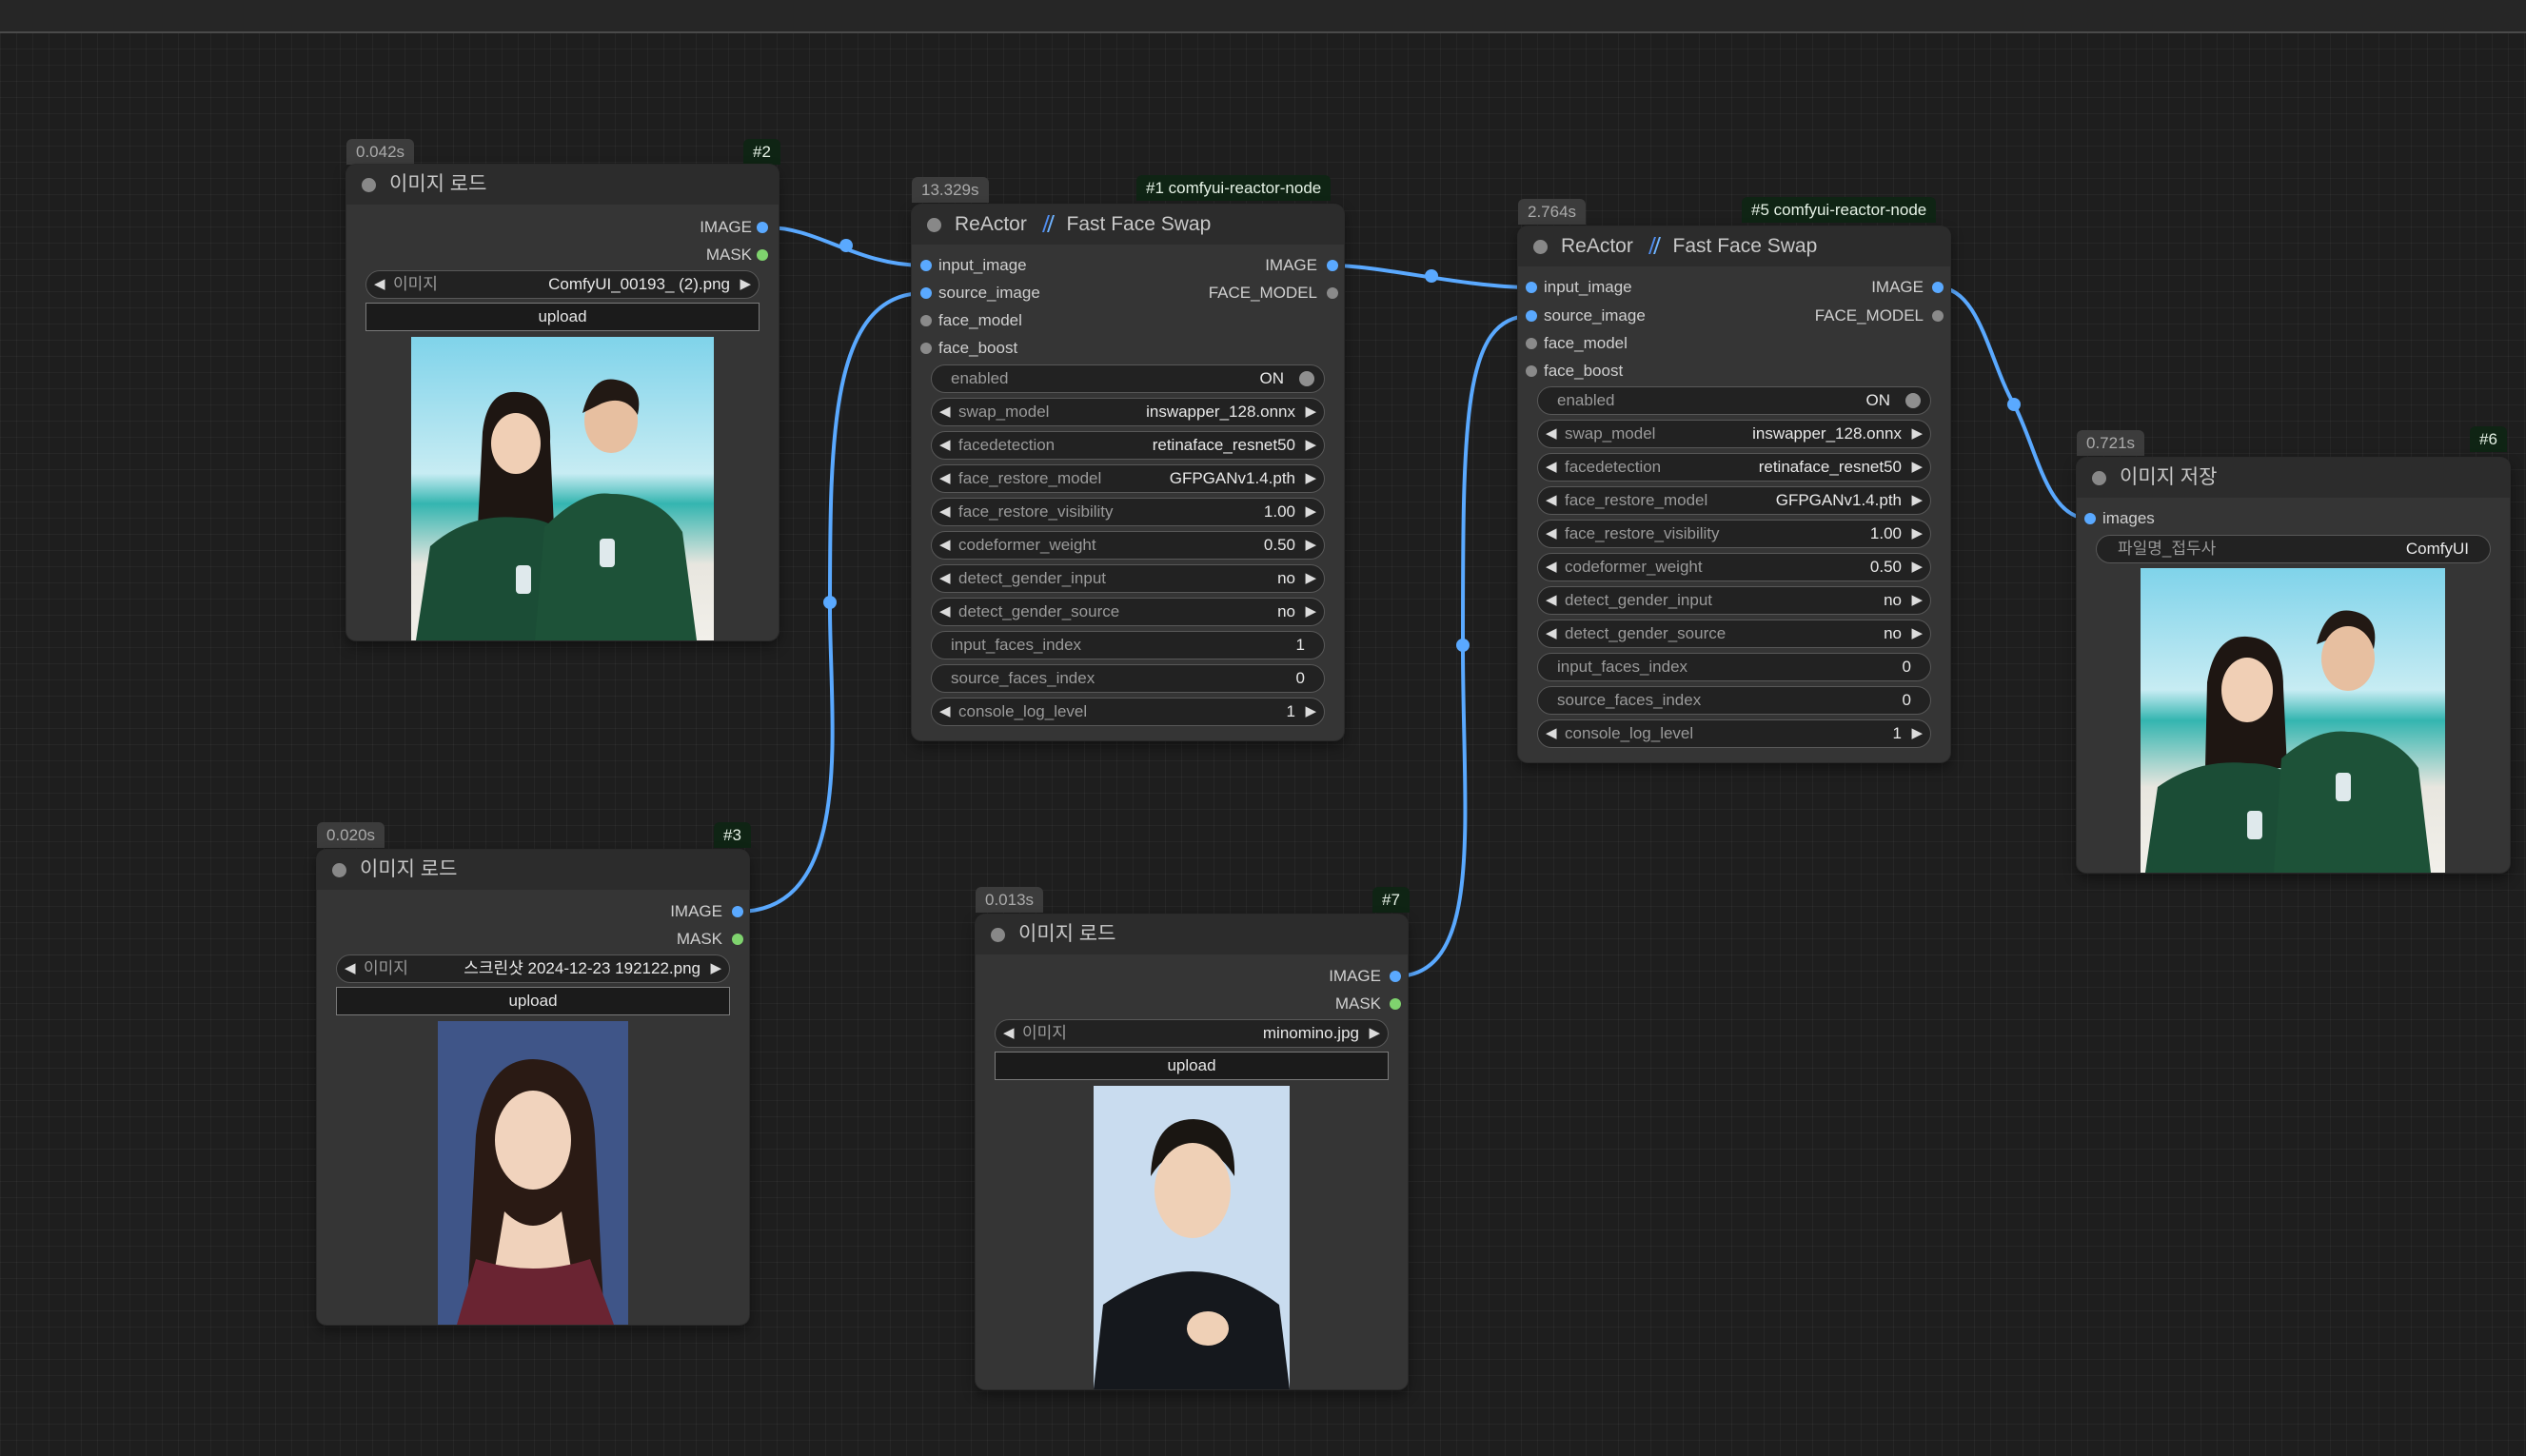  What do you see at coordinates (1128, 645) in the screenshot?
I see `input-faces-index-field: input_faces_index 1` at bounding box center [1128, 645].